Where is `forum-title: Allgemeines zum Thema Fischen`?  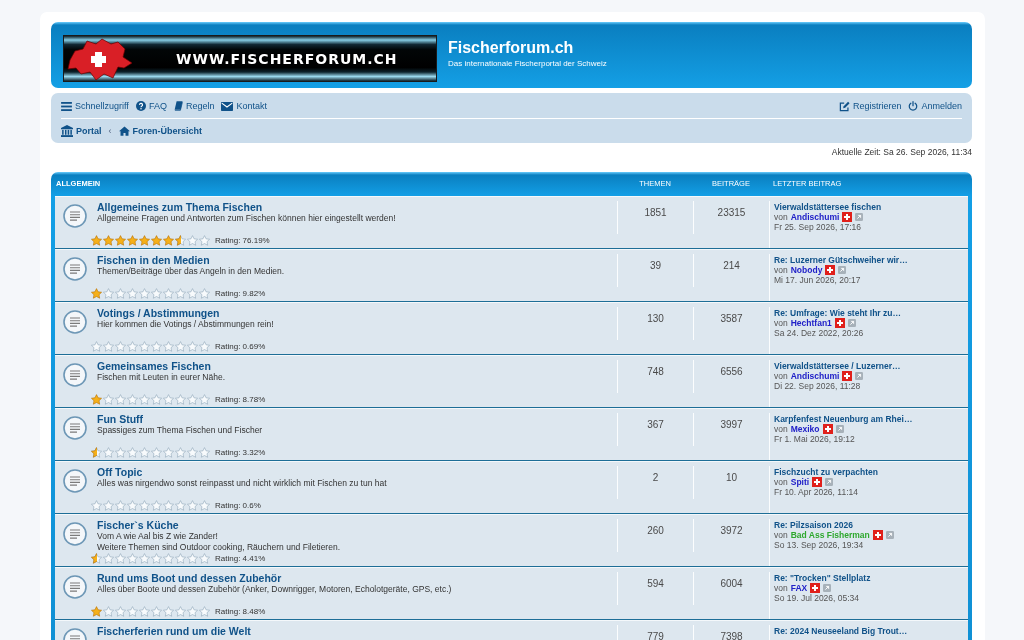 forum-title: Allgemeines zum Thema Fischen is located at coordinates (180, 207).